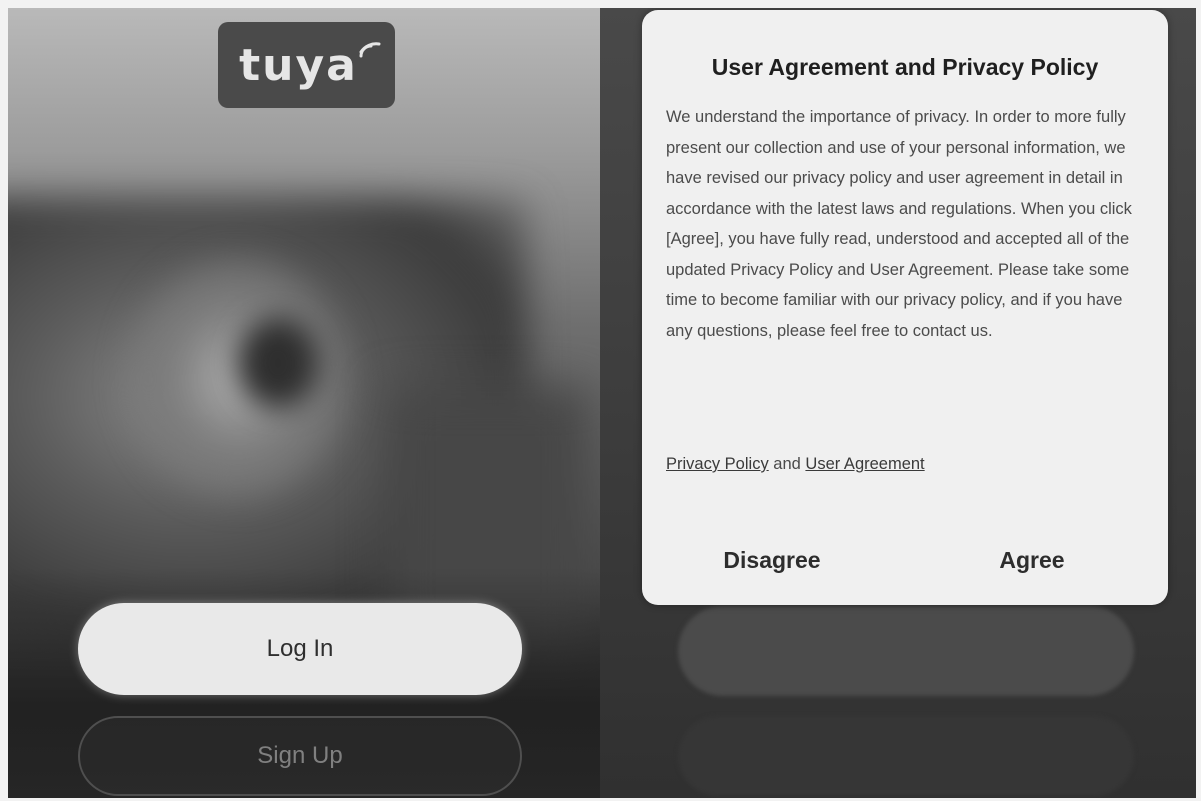 This screenshot has height=801, width=1201. I want to click on agree-button: Agree, so click(1032, 560).